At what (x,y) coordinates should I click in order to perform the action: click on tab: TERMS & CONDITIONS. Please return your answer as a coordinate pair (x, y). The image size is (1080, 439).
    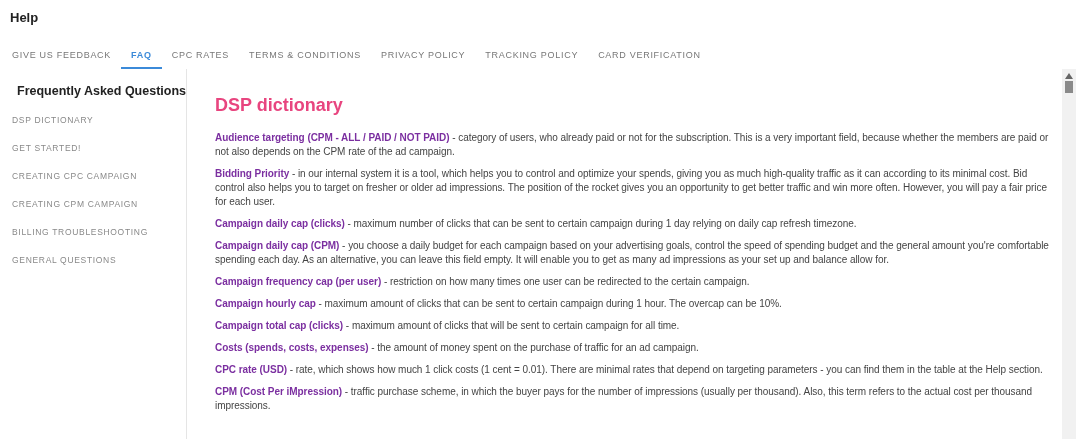
    Looking at the image, I should click on (305, 56).